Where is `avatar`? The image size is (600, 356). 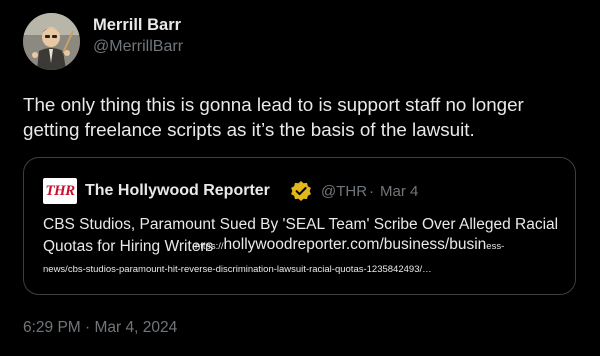
avatar is located at coordinates (51, 41).